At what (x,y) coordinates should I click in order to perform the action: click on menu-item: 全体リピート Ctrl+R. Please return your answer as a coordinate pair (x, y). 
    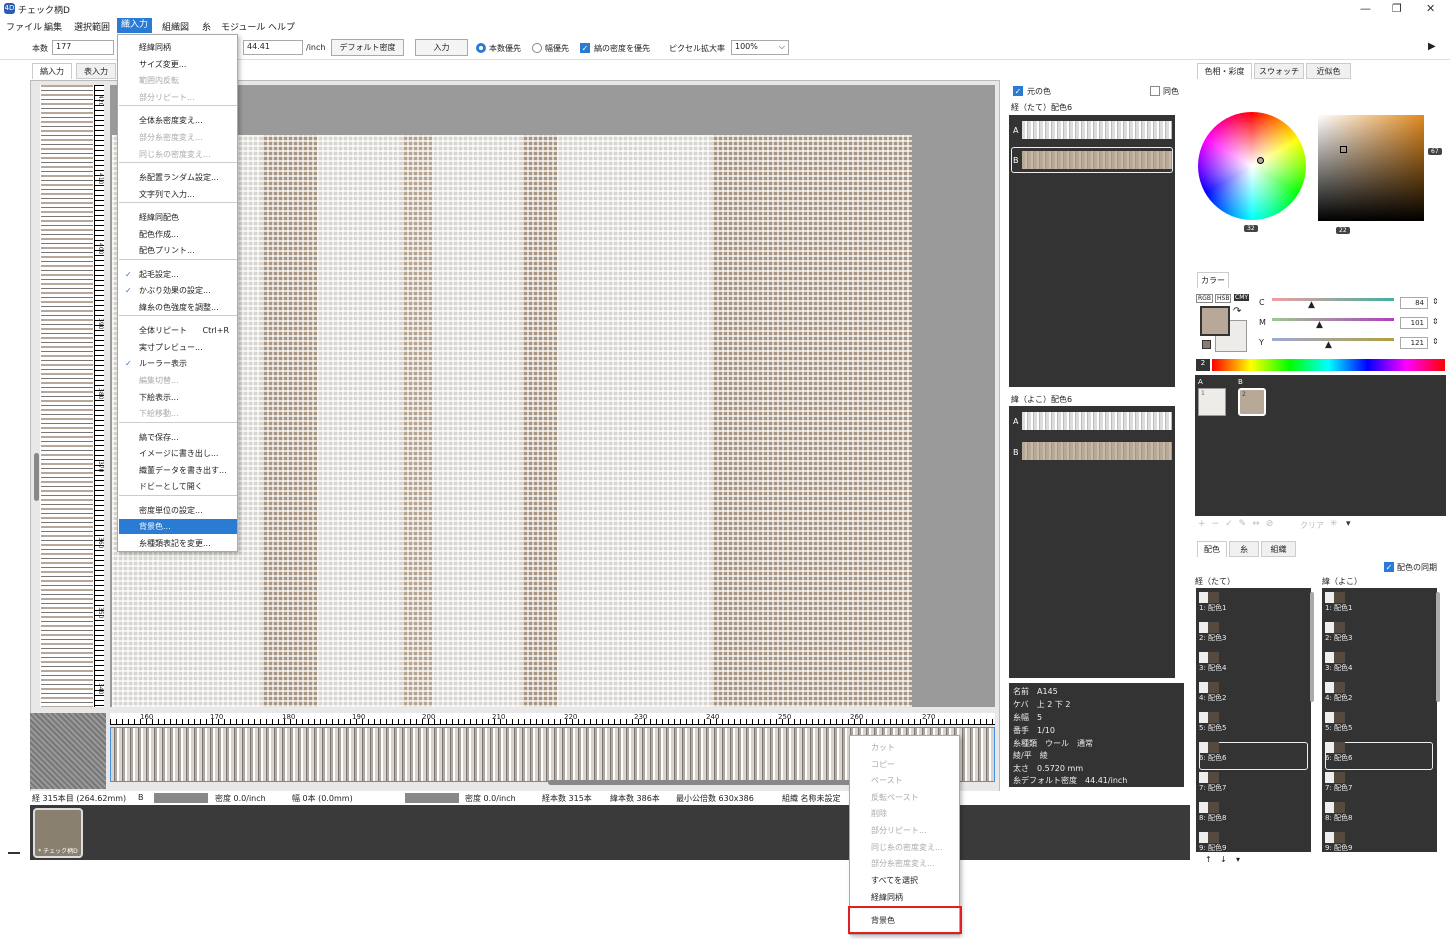
    Looking at the image, I should click on (178, 330).